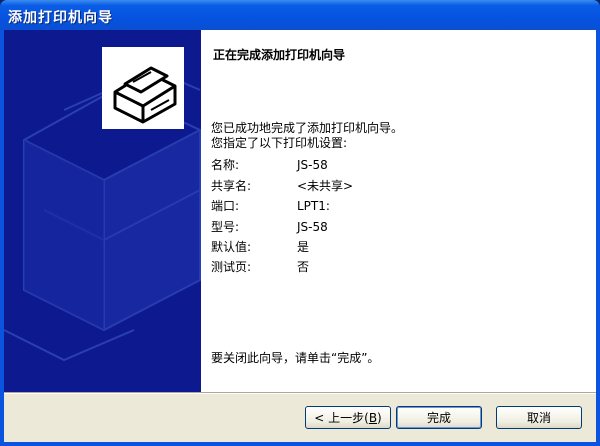 Image resolution: width=600 pixels, height=446 pixels. Describe the element at coordinates (225, 206) in the screenshot. I see `setting-label: 端口:` at that location.